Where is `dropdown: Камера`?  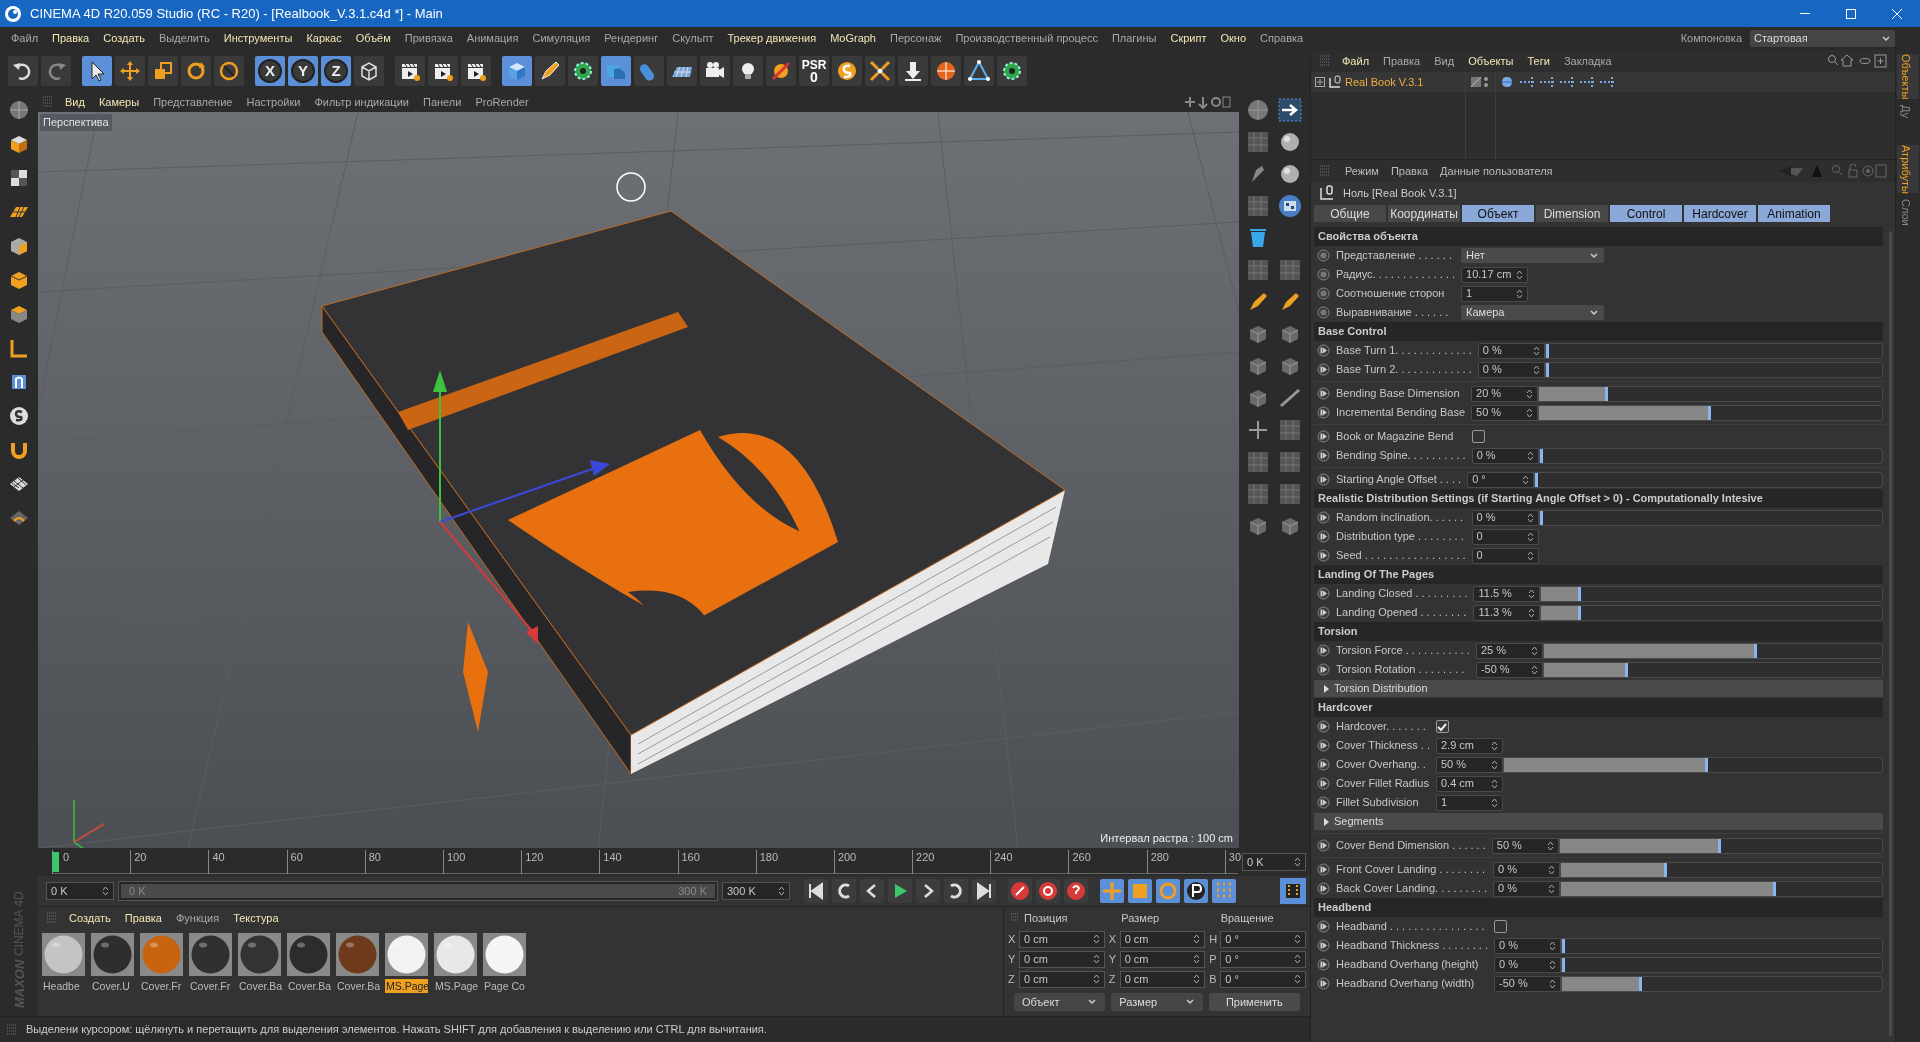 dropdown: Камера is located at coordinates (1533, 312).